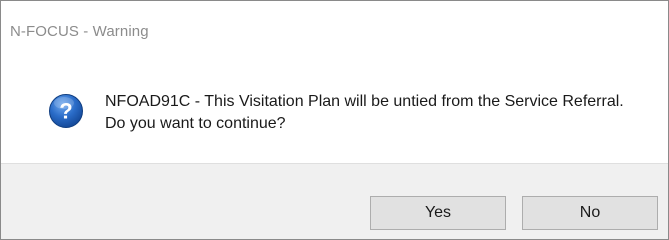 This screenshot has height=240, width=669. I want to click on question-icon: ?, so click(66, 111).